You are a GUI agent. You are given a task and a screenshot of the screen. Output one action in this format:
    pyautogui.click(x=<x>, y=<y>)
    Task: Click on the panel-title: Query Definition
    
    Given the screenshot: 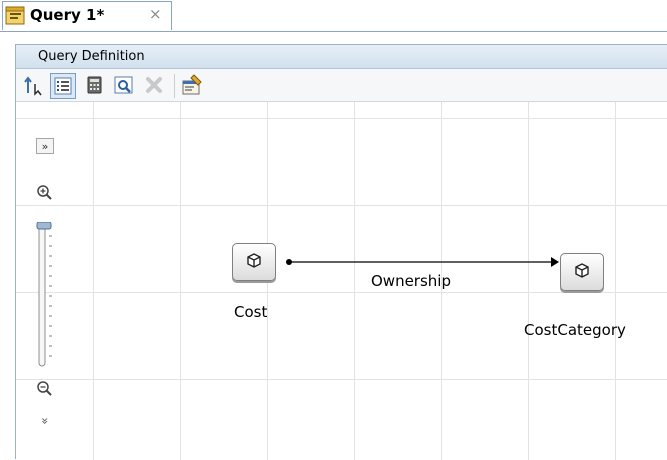 What is the action you would take?
    pyautogui.click(x=91, y=56)
    